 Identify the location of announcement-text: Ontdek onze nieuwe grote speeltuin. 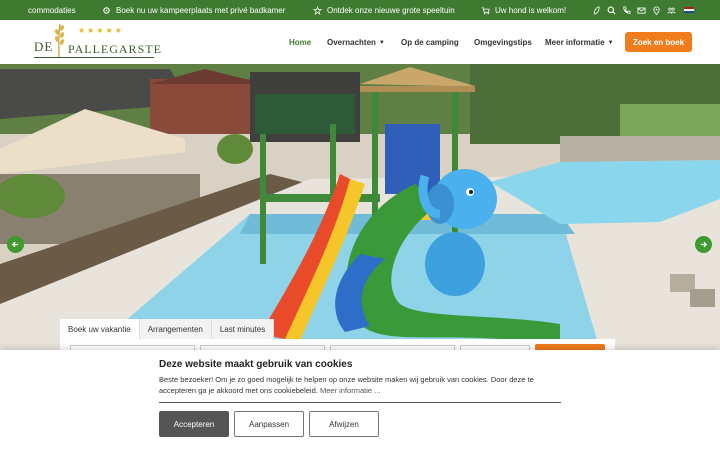
(391, 10).